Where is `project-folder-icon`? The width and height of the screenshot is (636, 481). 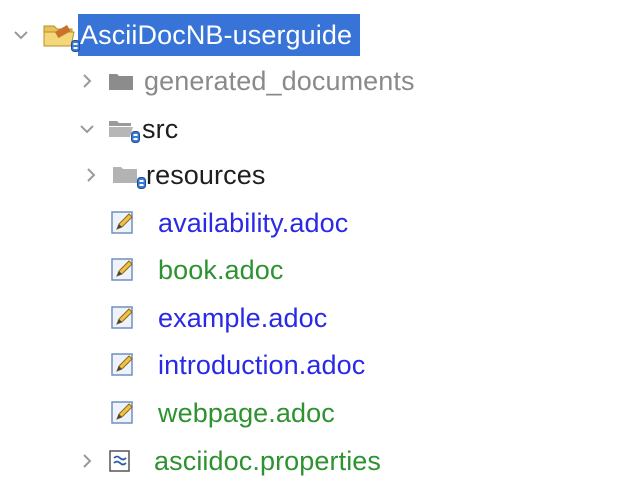
project-folder-icon is located at coordinates (61, 36).